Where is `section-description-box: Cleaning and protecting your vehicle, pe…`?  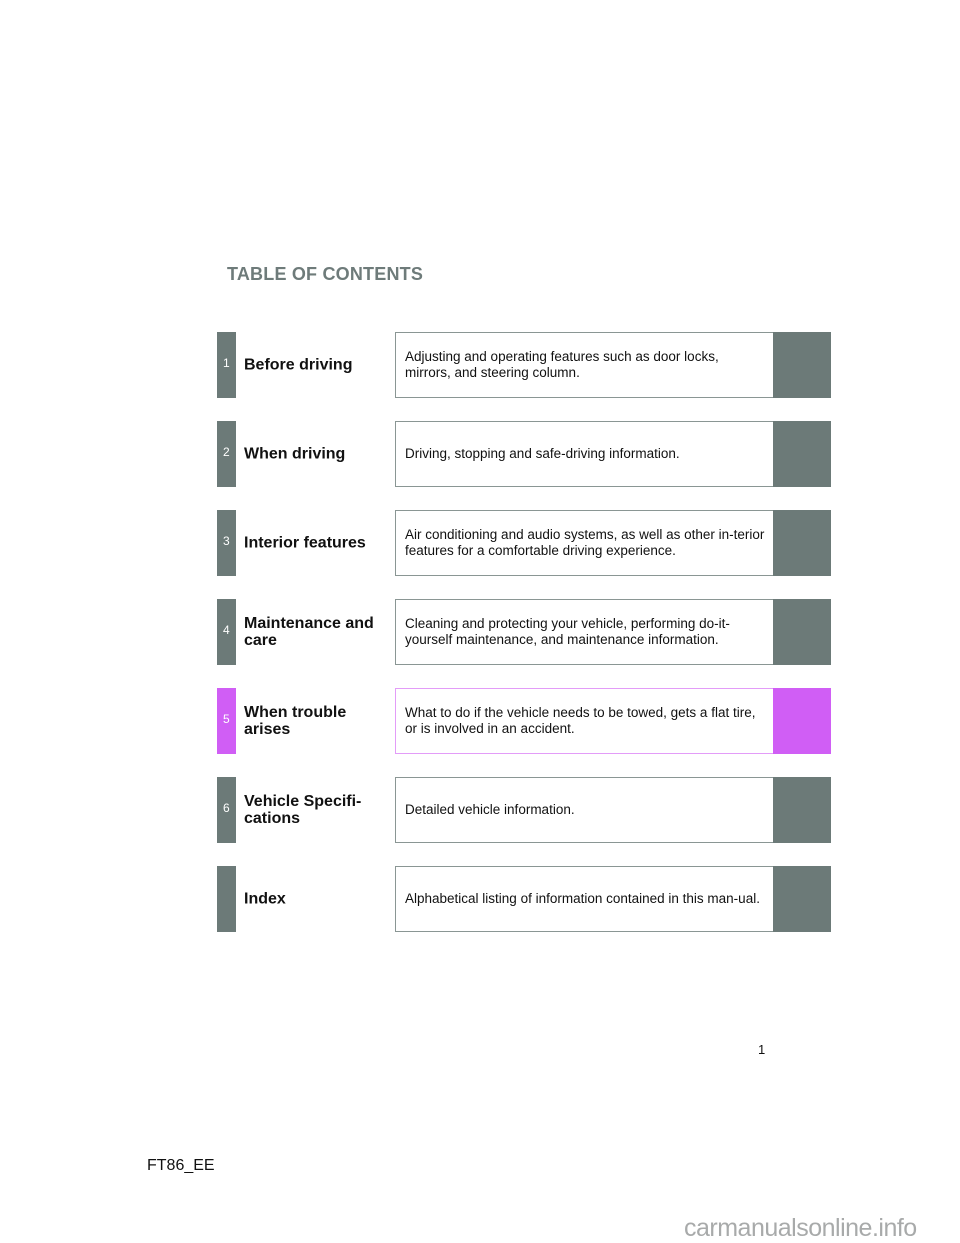
section-description-box: Cleaning and protecting your vehicle, pe… is located at coordinates (584, 632).